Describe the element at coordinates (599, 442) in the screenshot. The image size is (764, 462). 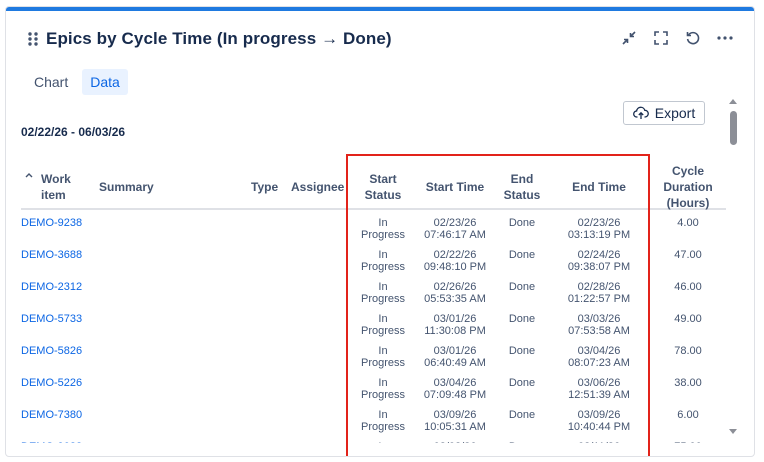
I see `end-time-cell: 03/11/26` at that location.